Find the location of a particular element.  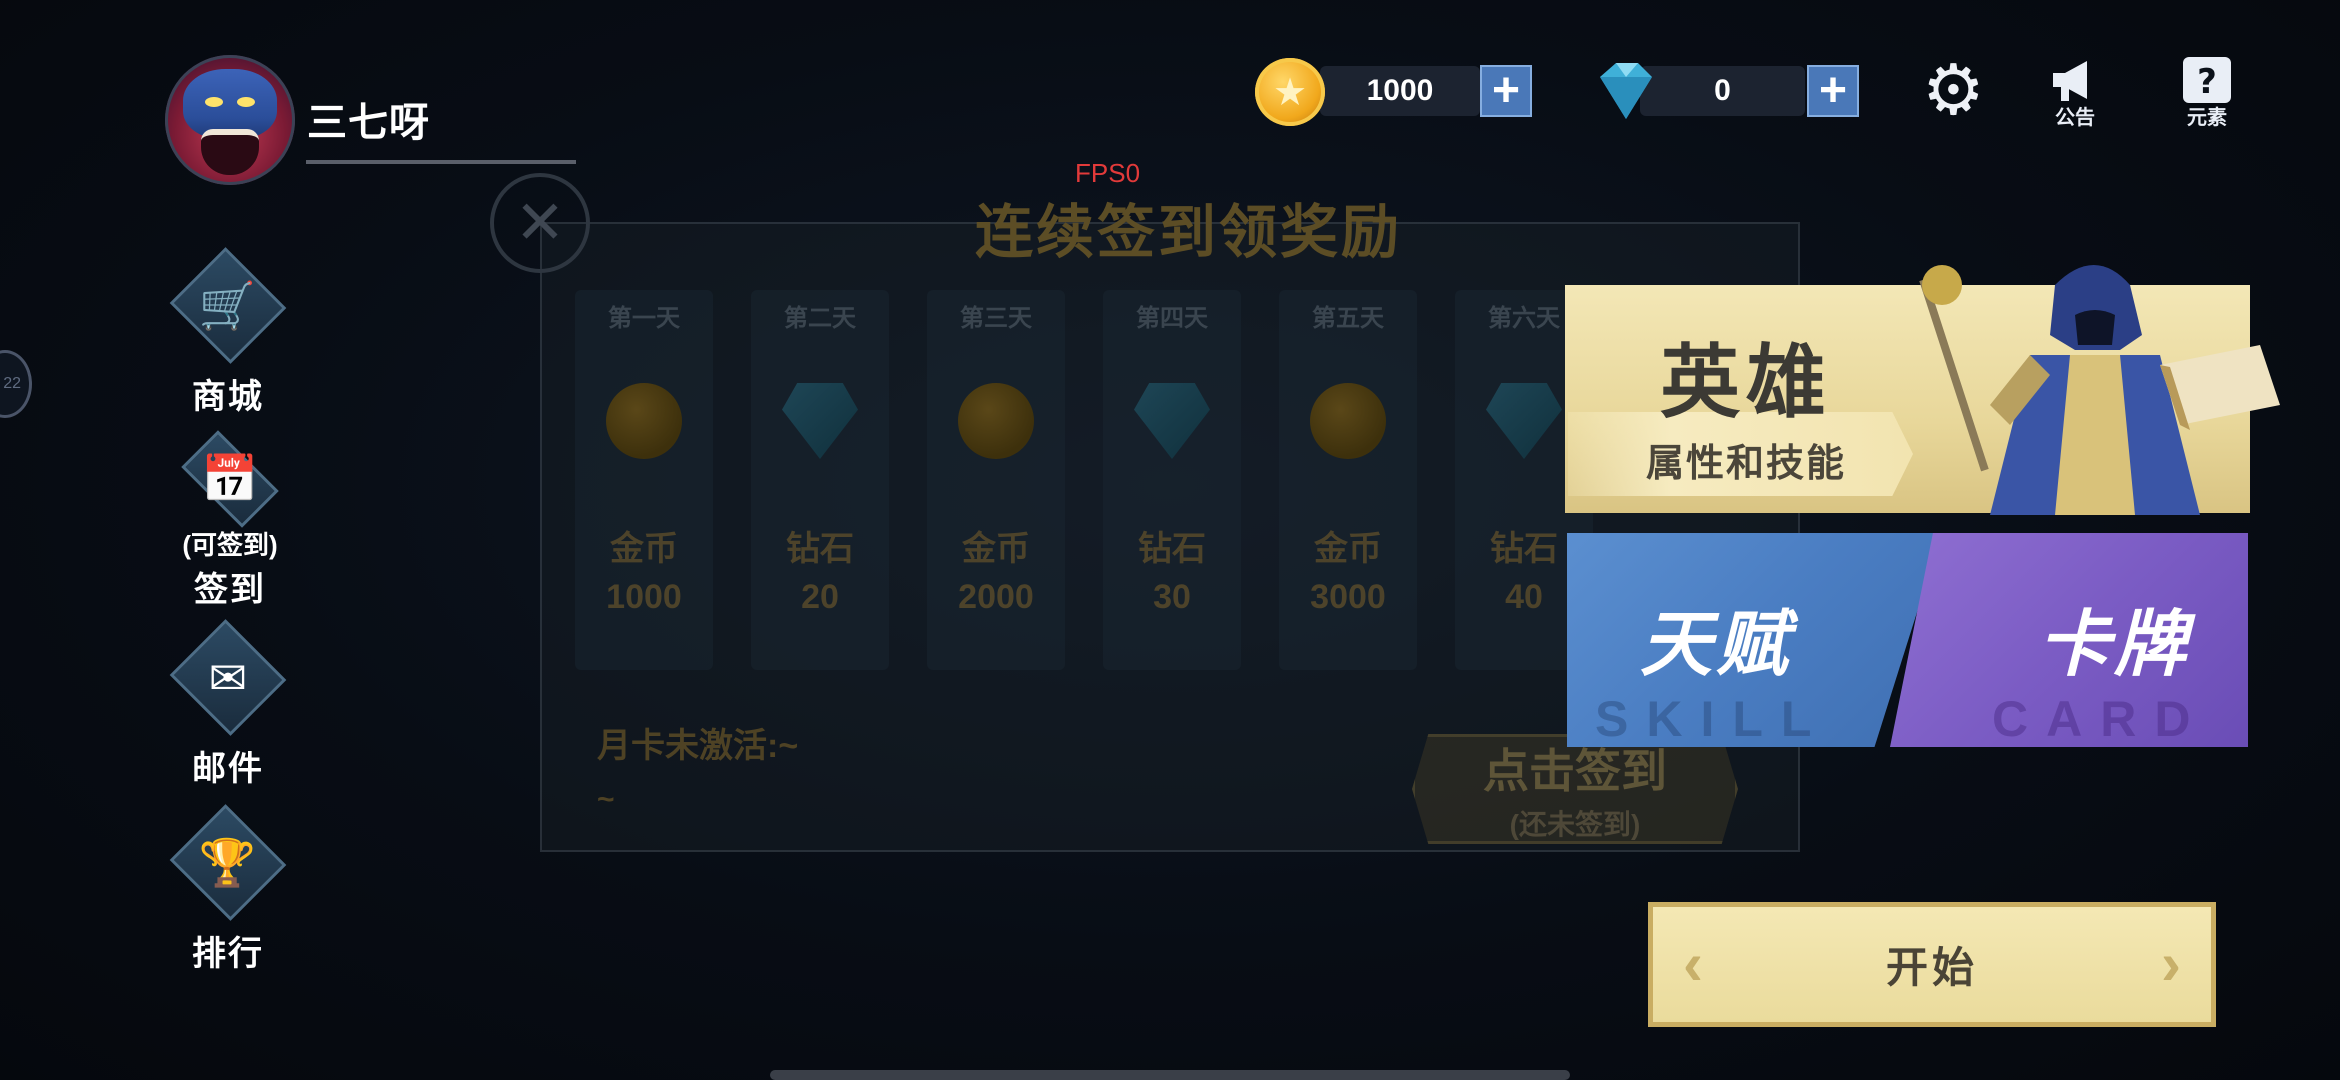

card-ghost-text: CARD is located at coordinates (2100, 719).